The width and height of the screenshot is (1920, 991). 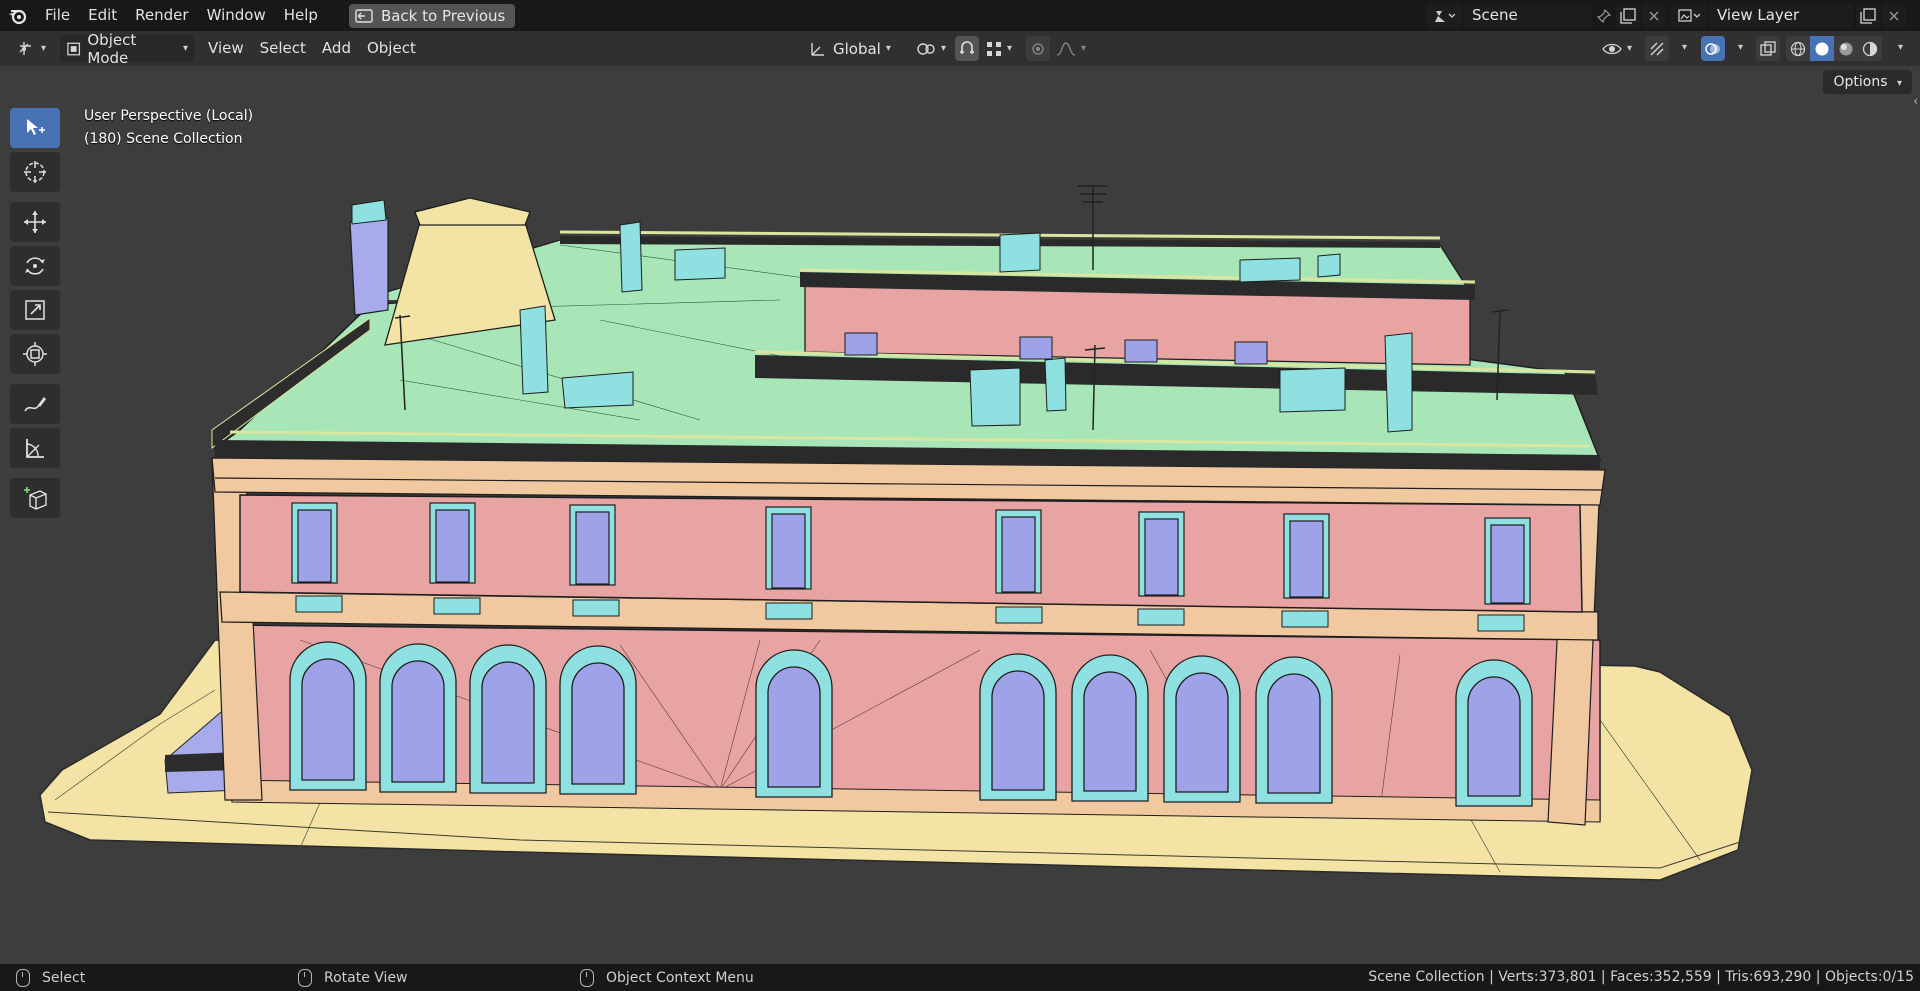 I want to click on xray-toggle-icon, so click(x=1768, y=48).